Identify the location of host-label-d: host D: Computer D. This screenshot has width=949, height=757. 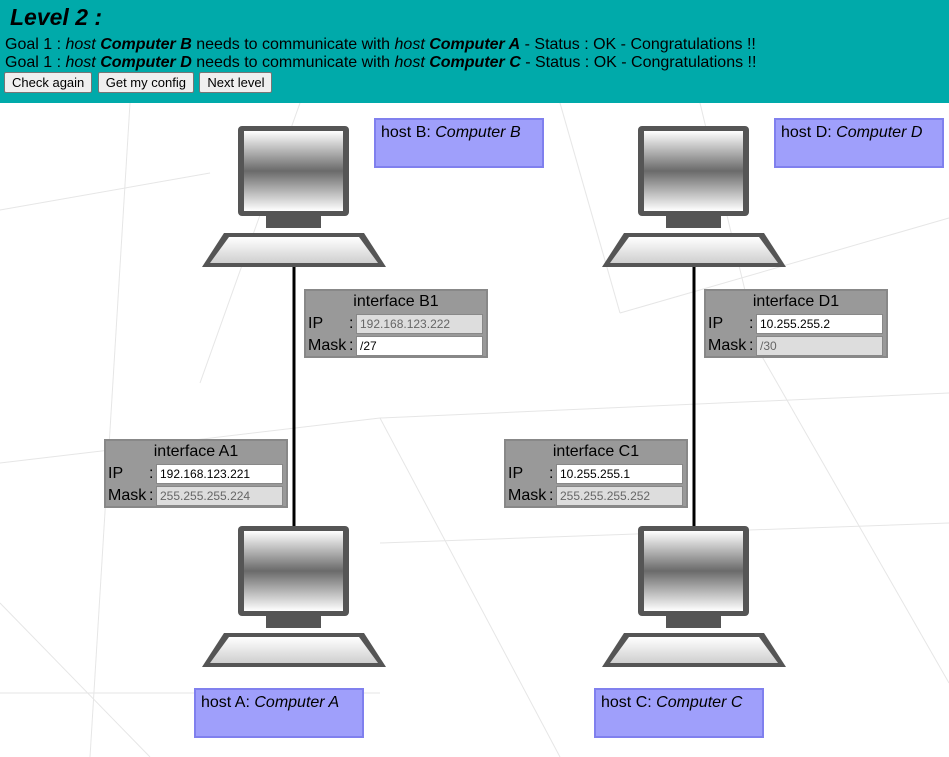
(859, 143).